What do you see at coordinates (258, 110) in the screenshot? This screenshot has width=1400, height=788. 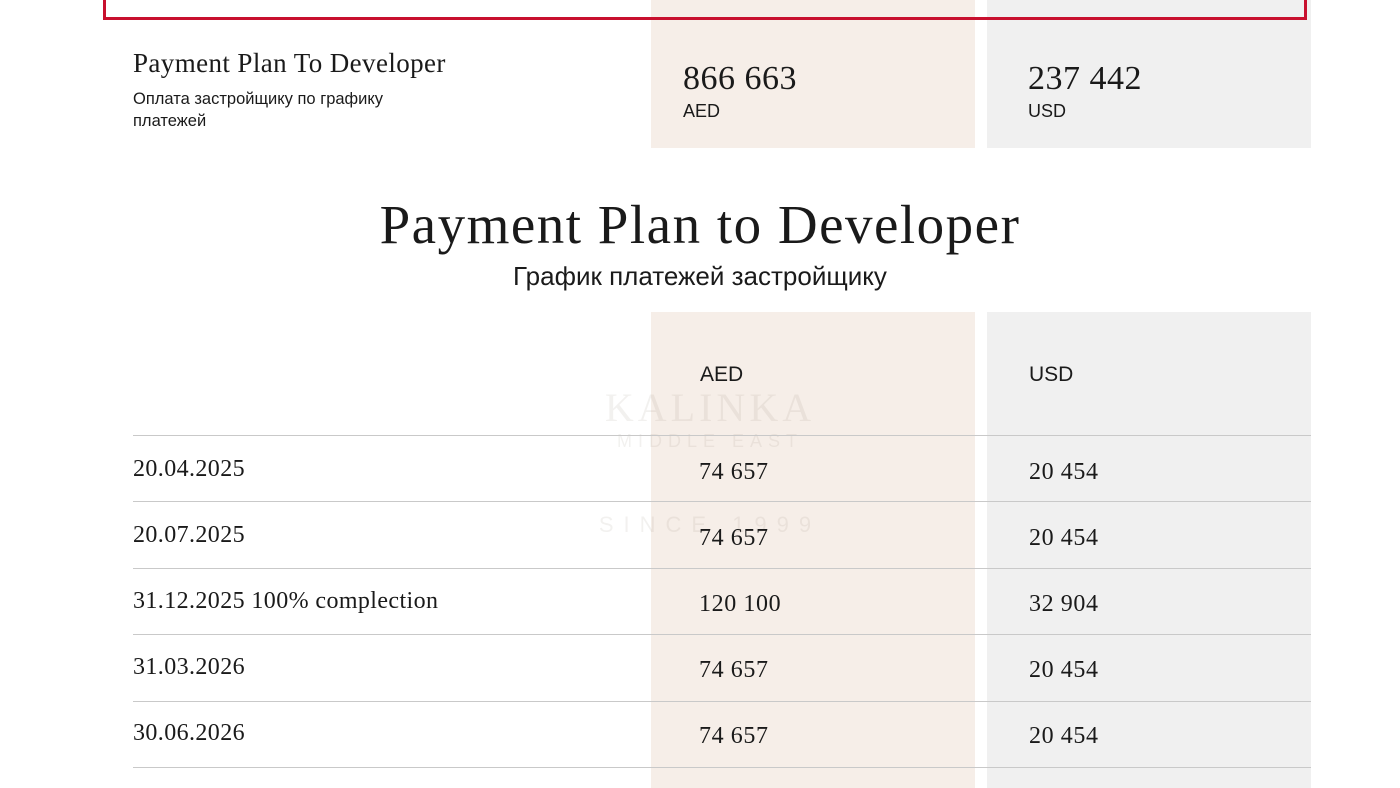 I see `summary-subtitle: Оплата застройщику по графику платежей` at bounding box center [258, 110].